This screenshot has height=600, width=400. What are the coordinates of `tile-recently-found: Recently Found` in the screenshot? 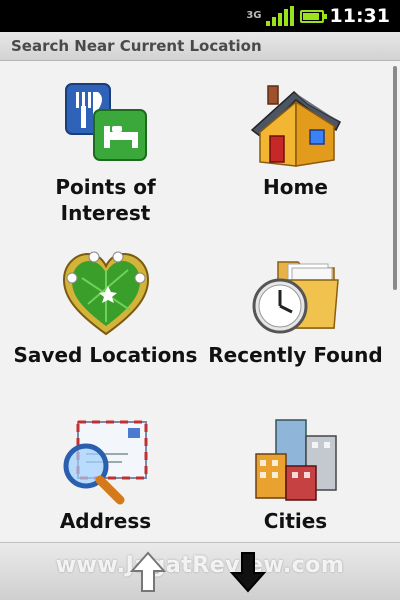 It's located at (295, 317).